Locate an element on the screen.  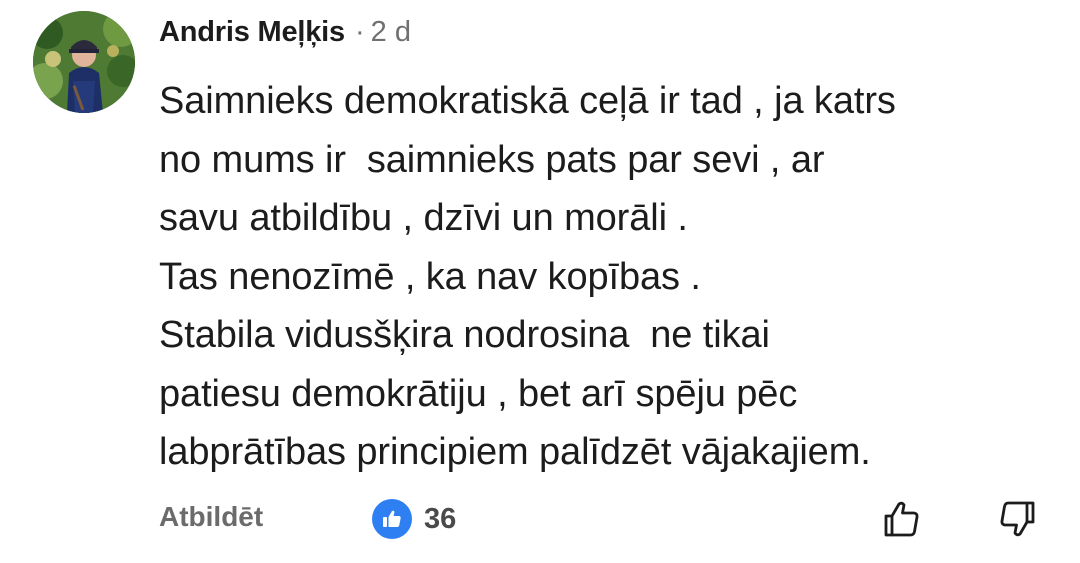
comment-line: Stabila vidusšķira nodrosina ne tikai is located at coordinates (464, 335).